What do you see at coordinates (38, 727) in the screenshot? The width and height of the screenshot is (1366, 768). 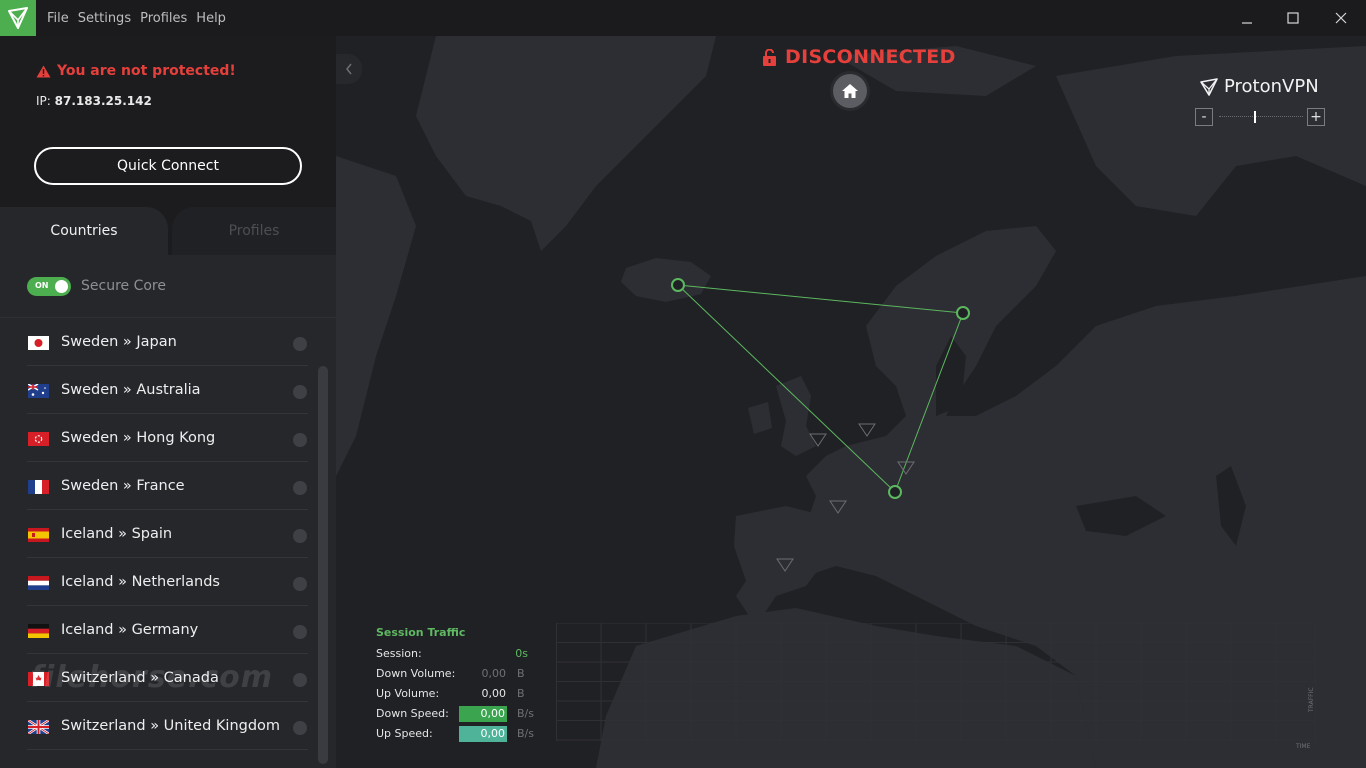 I see `united-kingdom-flag-icon` at bounding box center [38, 727].